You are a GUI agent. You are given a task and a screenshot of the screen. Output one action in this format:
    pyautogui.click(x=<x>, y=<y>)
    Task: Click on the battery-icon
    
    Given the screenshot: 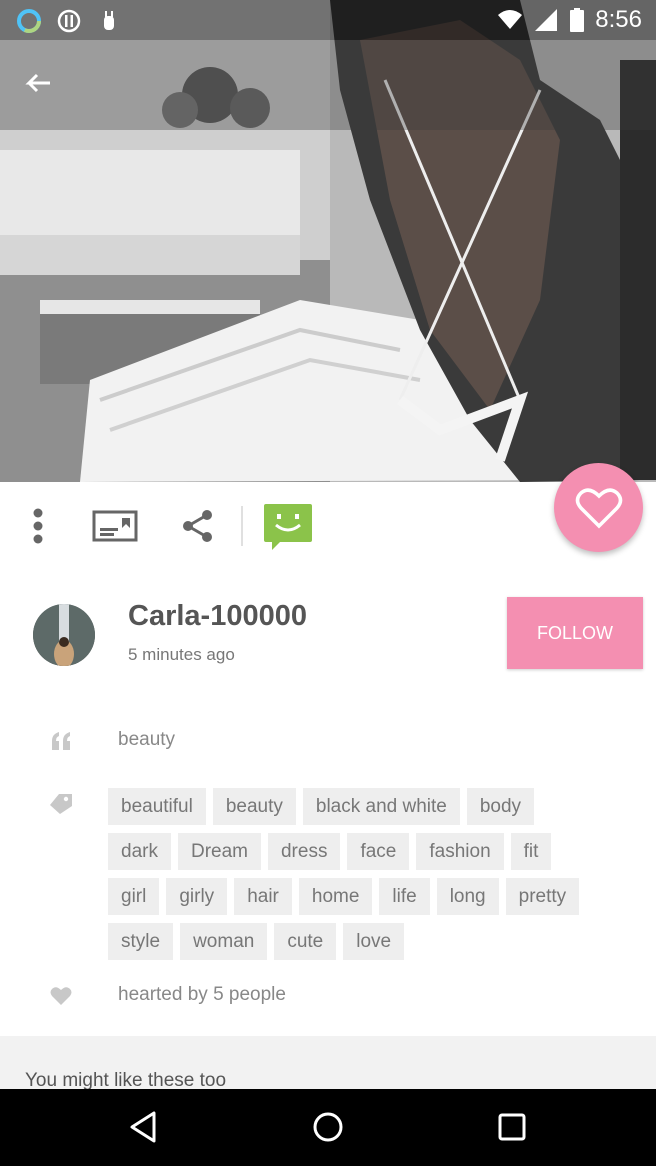 What is the action you would take?
    pyautogui.click(x=577, y=20)
    